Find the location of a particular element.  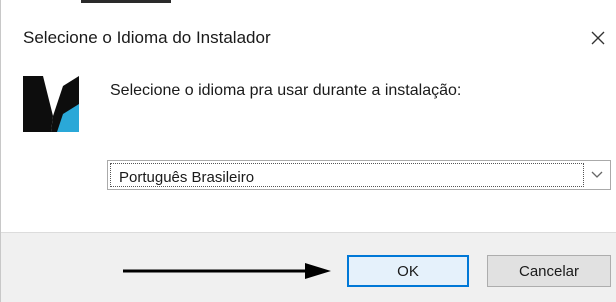

close-icon is located at coordinates (598, 38).